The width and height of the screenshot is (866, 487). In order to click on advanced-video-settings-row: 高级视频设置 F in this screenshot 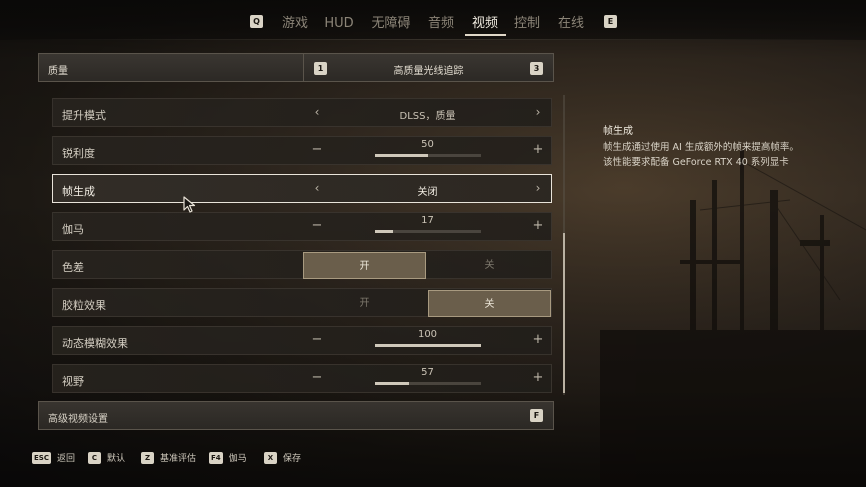, I will do `click(296, 415)`.